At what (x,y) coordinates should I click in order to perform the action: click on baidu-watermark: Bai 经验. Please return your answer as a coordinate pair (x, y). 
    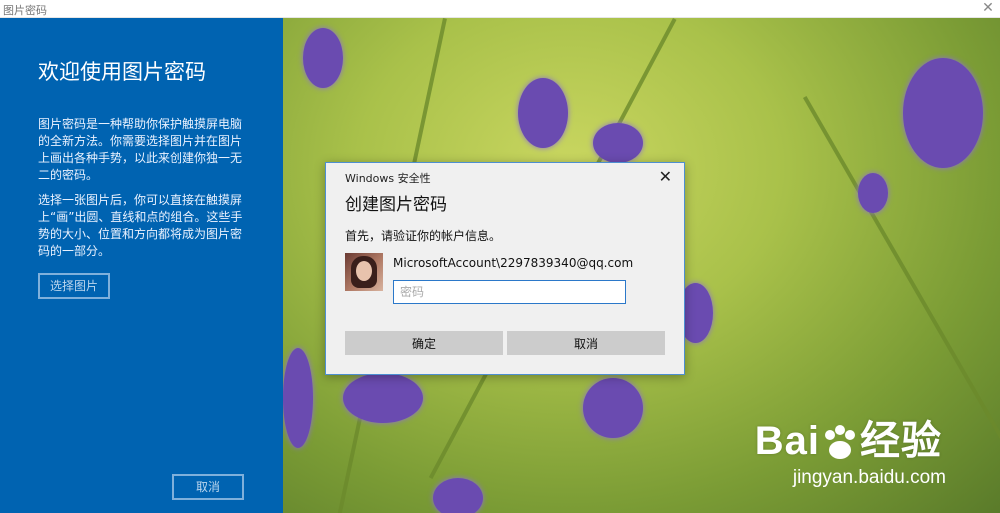
    Looking at the image, I should click on (848, 437).